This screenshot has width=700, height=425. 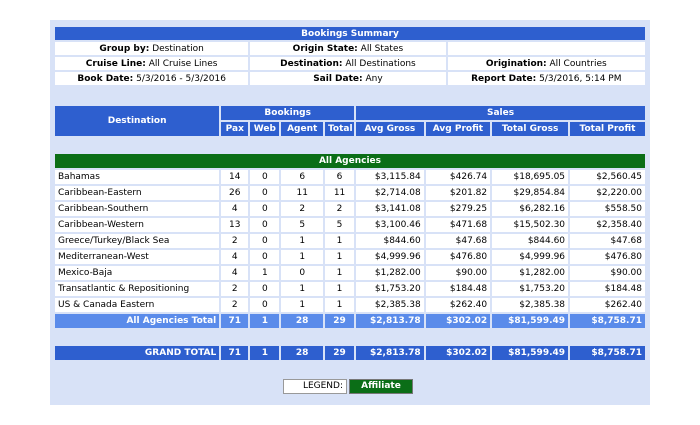 What do you see at coordinates (381, 386) in the screenshot?
I see `legend-affiliate-swatch: Affiliate` at bounding box center [381, 386].